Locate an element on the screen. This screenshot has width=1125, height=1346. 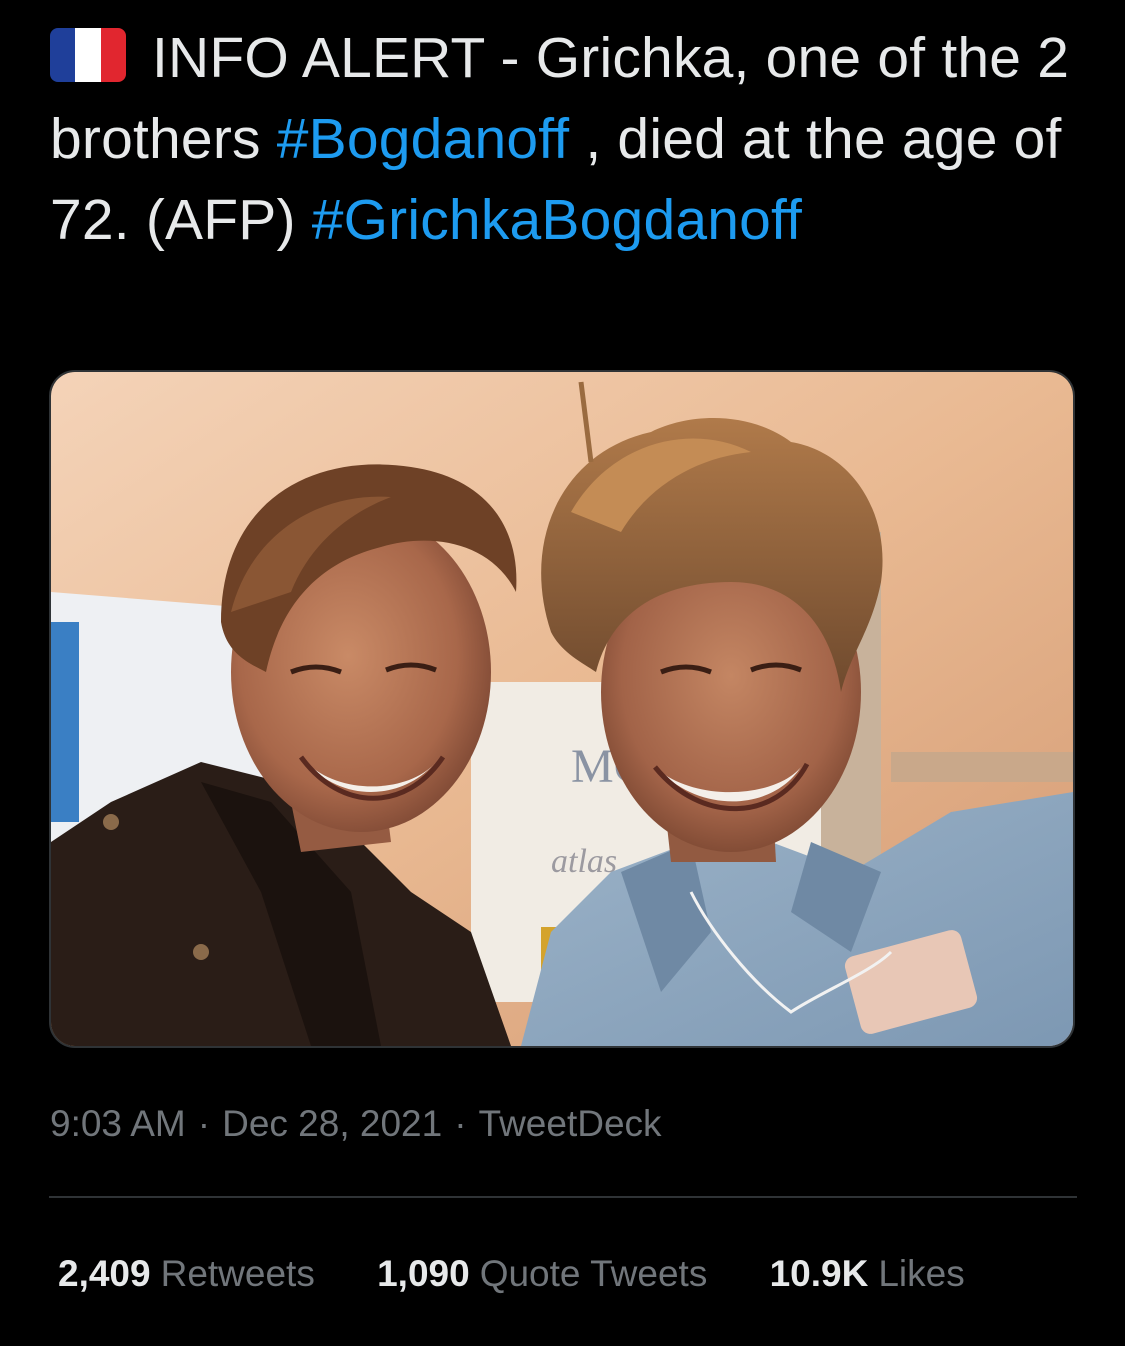
retweets-stat: 2,409 Retweets is located at coordinates (186, 1274).